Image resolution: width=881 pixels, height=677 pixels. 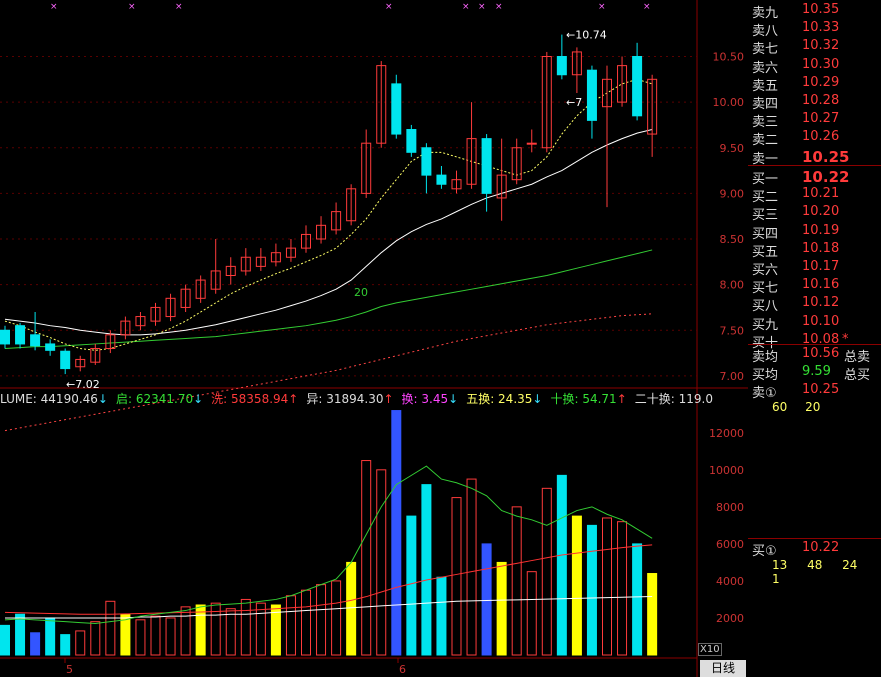 I want to click on indicator-item: 十换: 54.71↑, so click(x=588, y=399).